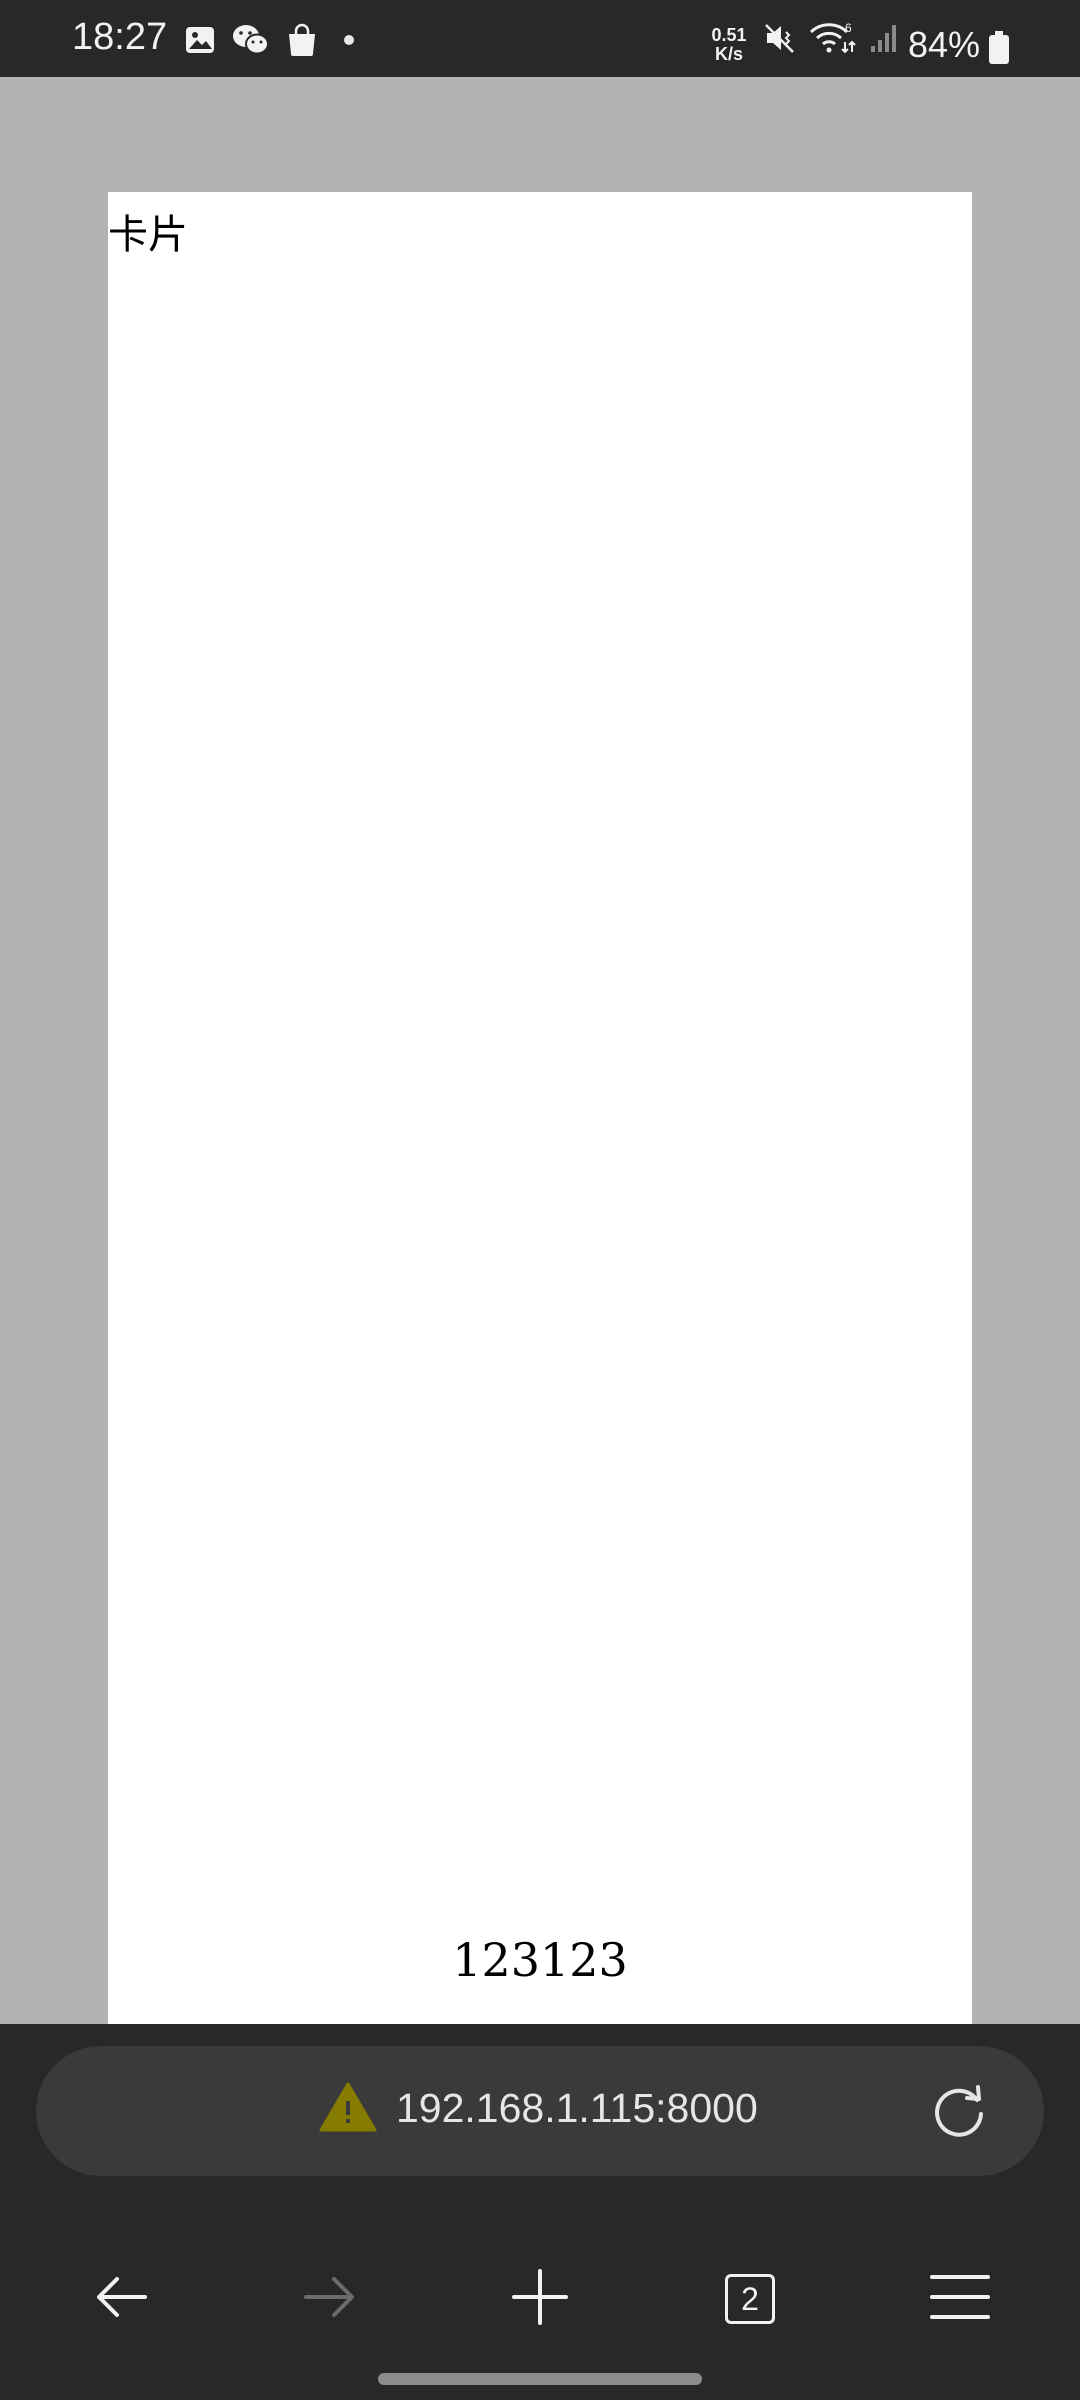  I want to click on shopping-bag-icon, so click(302, 40).